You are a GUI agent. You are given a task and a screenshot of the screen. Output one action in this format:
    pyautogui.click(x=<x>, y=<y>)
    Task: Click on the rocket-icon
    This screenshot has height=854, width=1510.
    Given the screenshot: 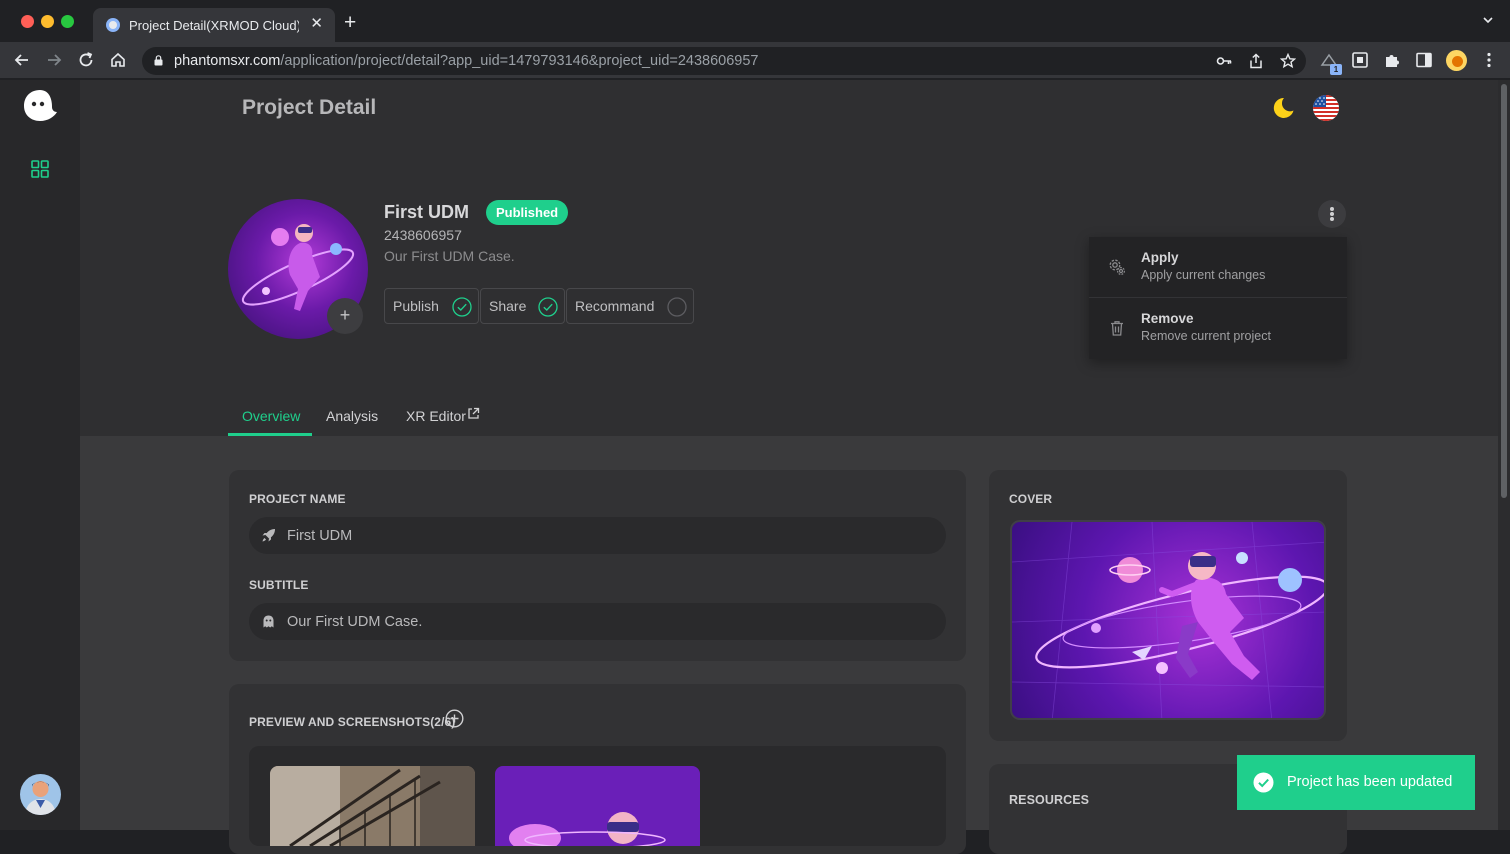 What is the action you would take?
    pyautogui.click(x=268, y=535)
    